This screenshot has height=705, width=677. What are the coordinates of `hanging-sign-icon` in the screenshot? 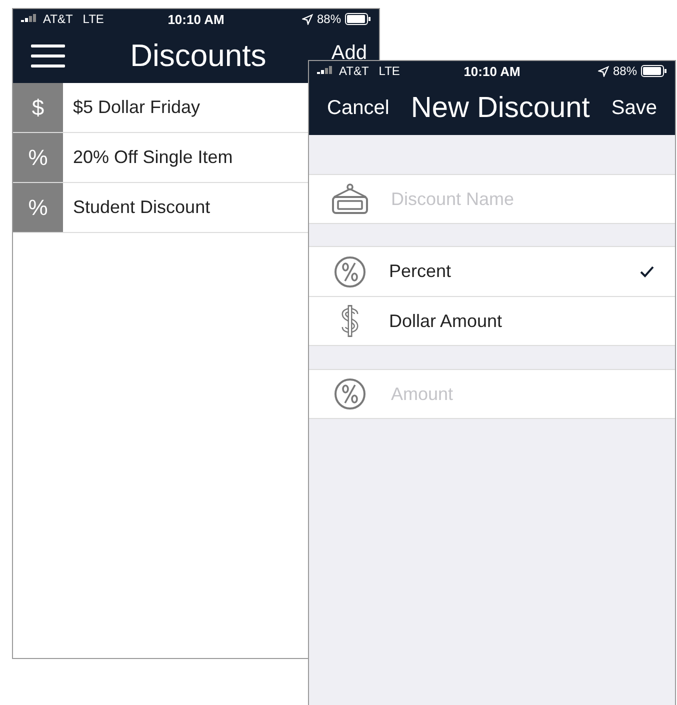 It's located at (350, 199).